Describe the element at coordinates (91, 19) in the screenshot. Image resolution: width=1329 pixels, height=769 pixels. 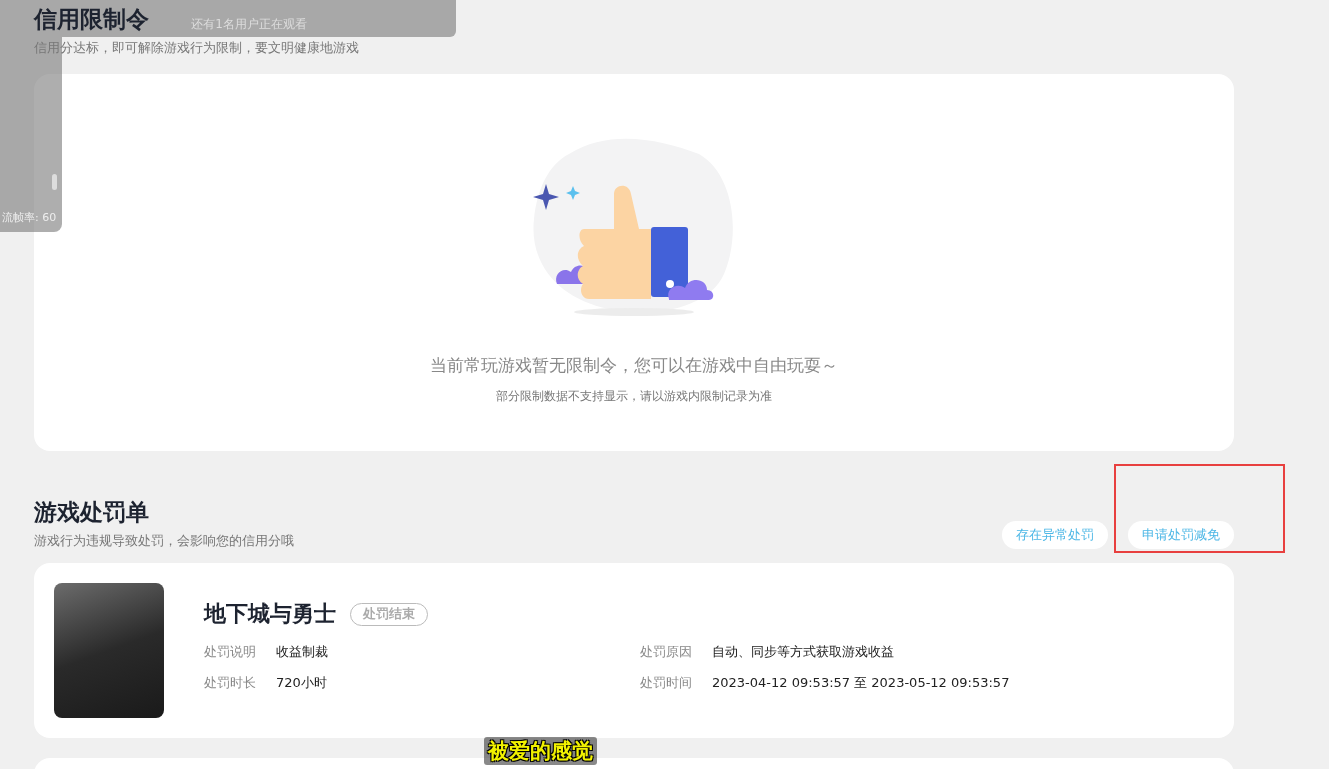
I see `section-title: 信用限制令` at that location.